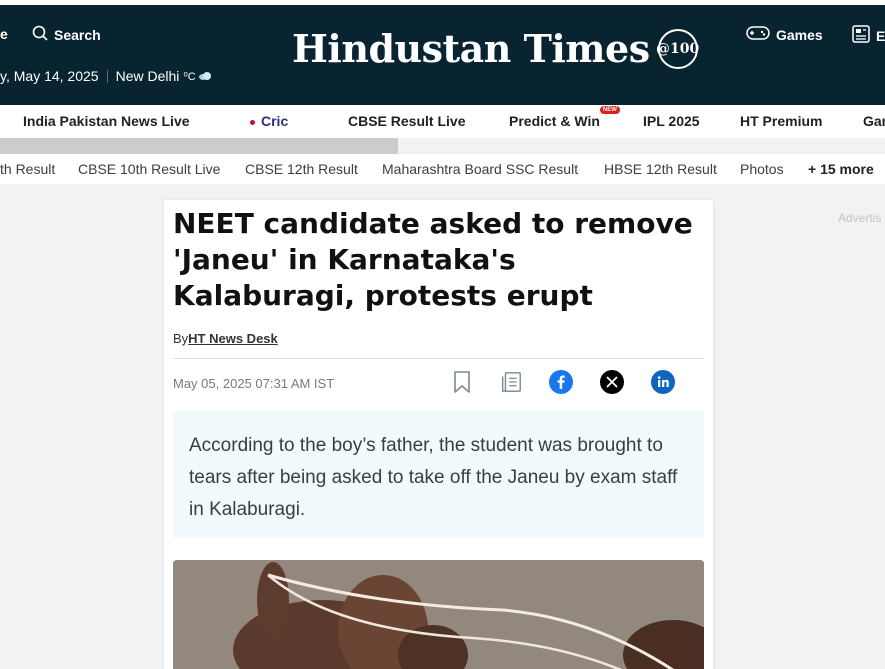  I want to click on linkedin-icon, so click(663, 382).